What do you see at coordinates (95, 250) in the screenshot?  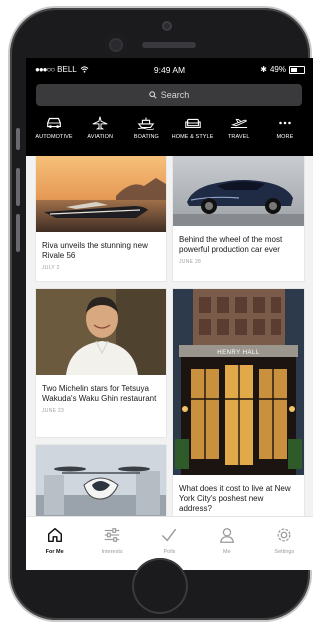 I see `article-title: Riva unveils the stunning new Rivale 56` at bounding box center [95, 250].